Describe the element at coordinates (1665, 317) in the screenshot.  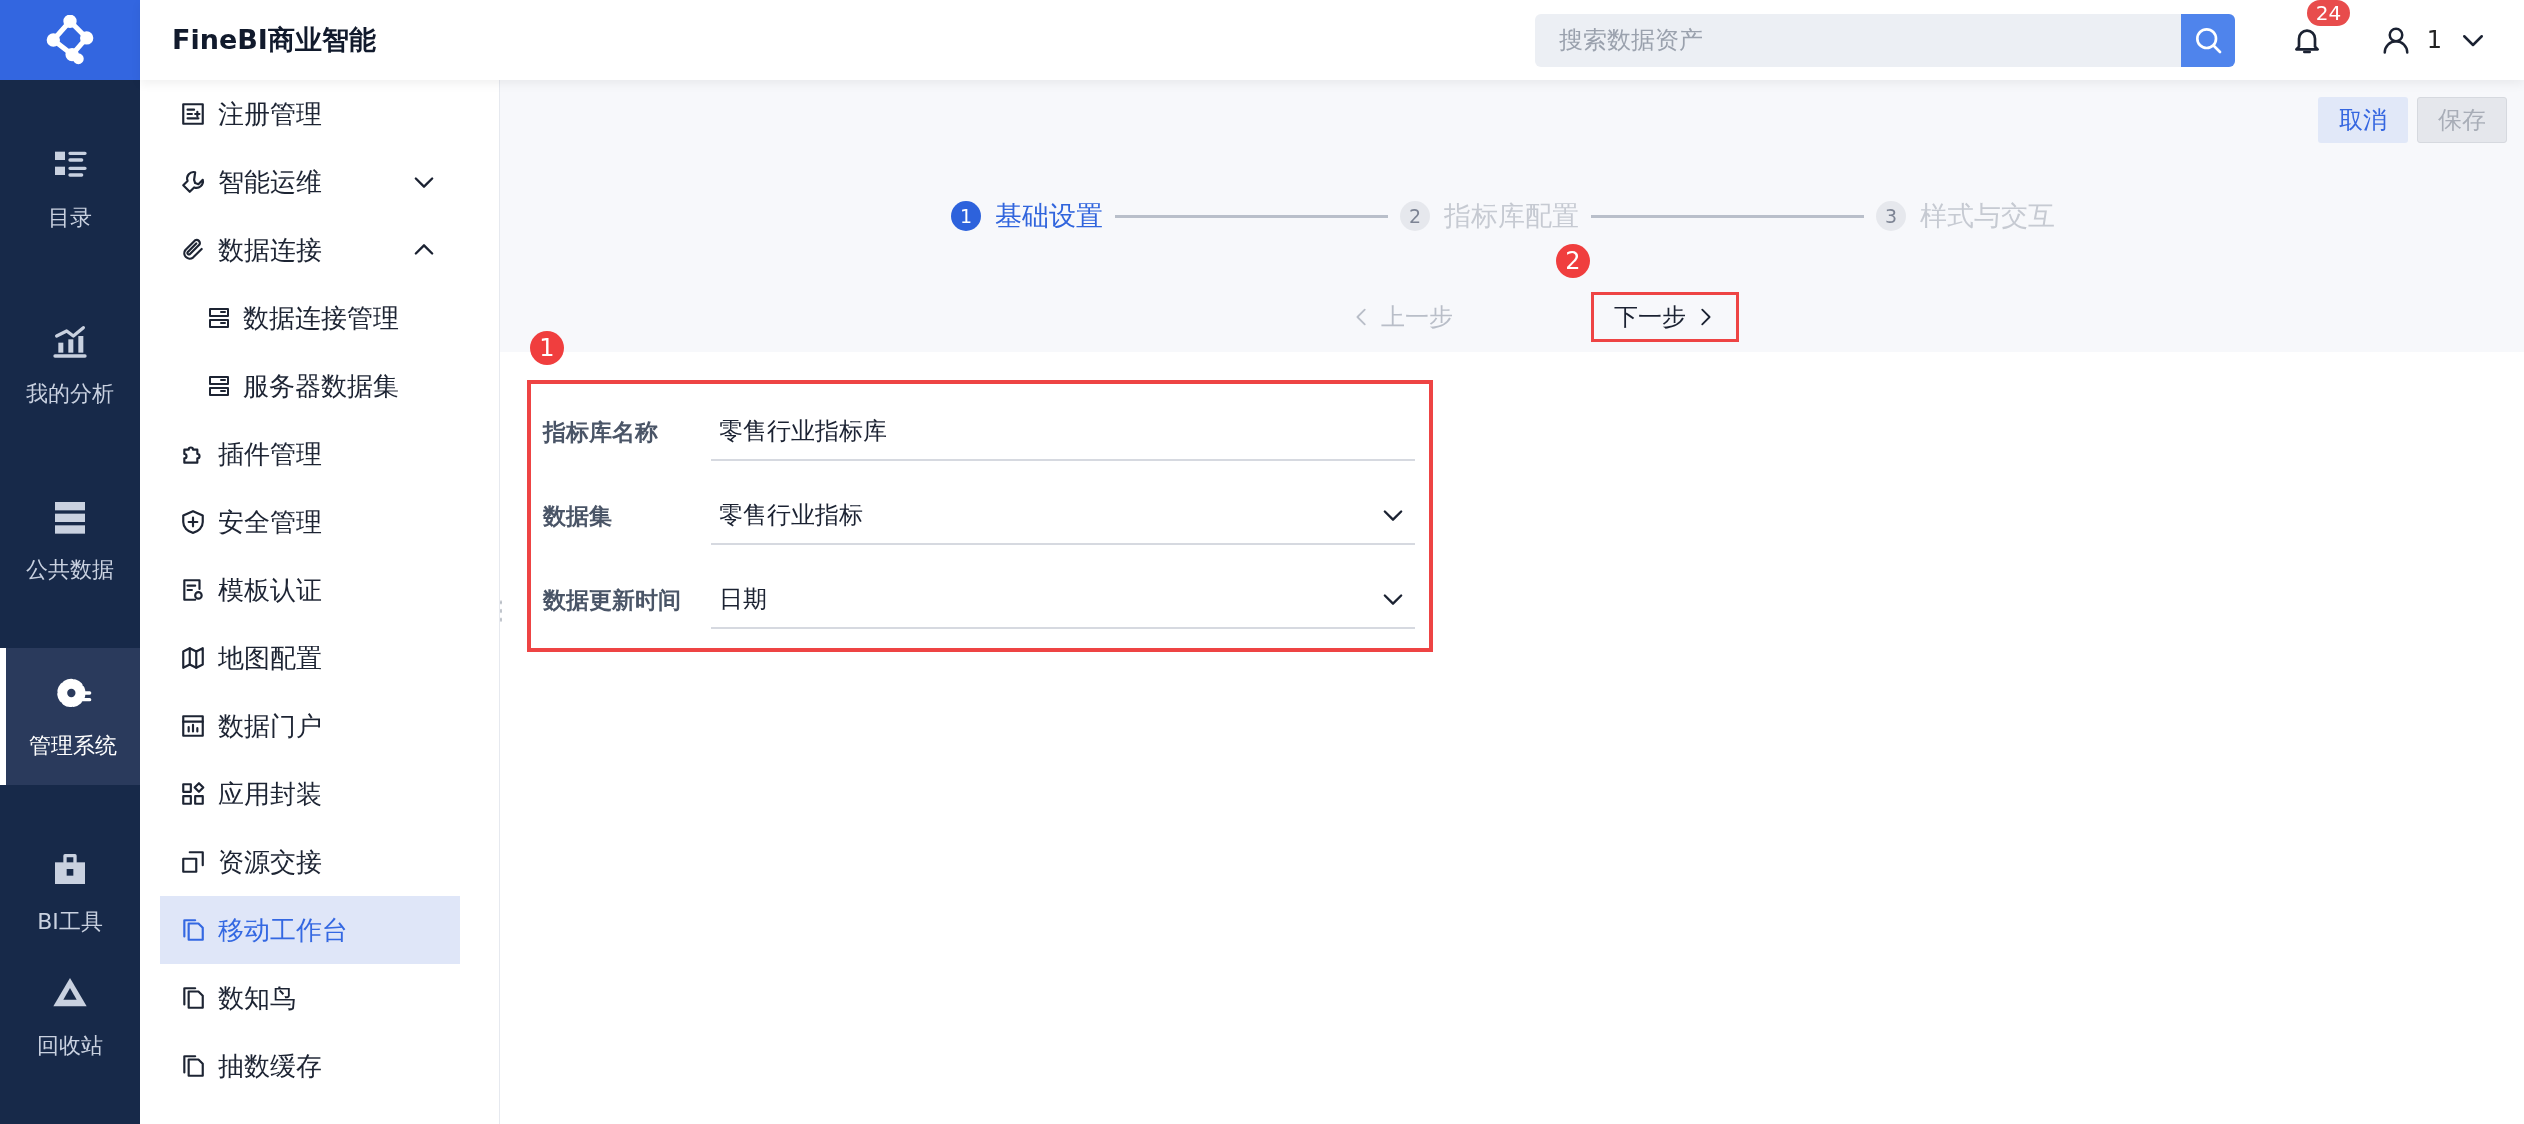
I see `next-button: 下一步` at that location.